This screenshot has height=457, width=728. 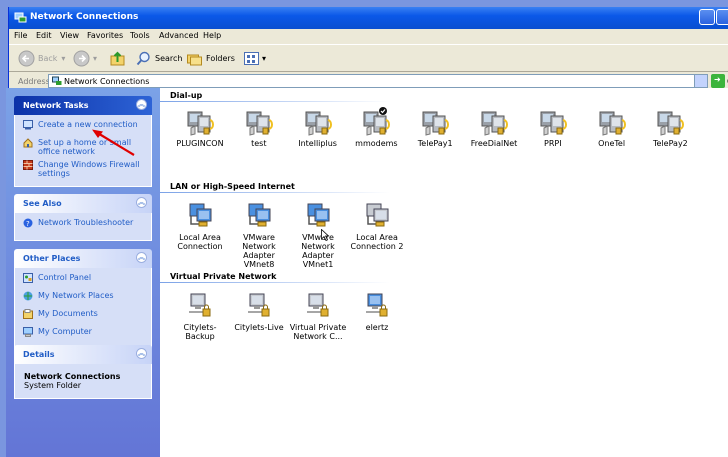 What do you see at coordinates (325, 235) in the screenshot?
I see `mouse-cursor` at bounding box center [325, 235].